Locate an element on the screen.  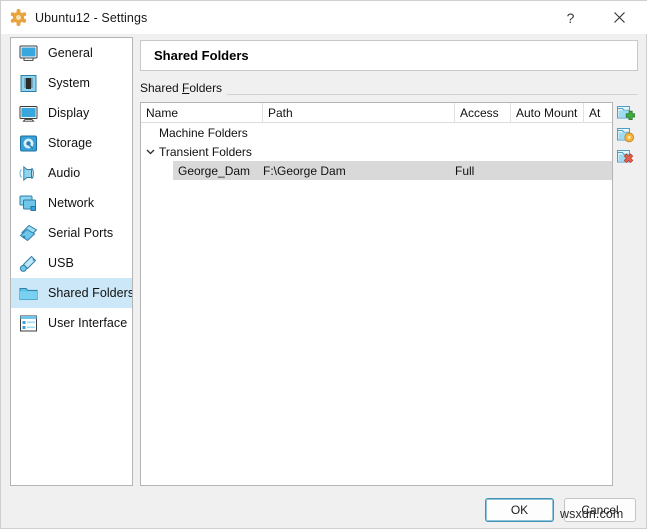
sidebar-item-usb: USB is located at coordinates (71, 263).